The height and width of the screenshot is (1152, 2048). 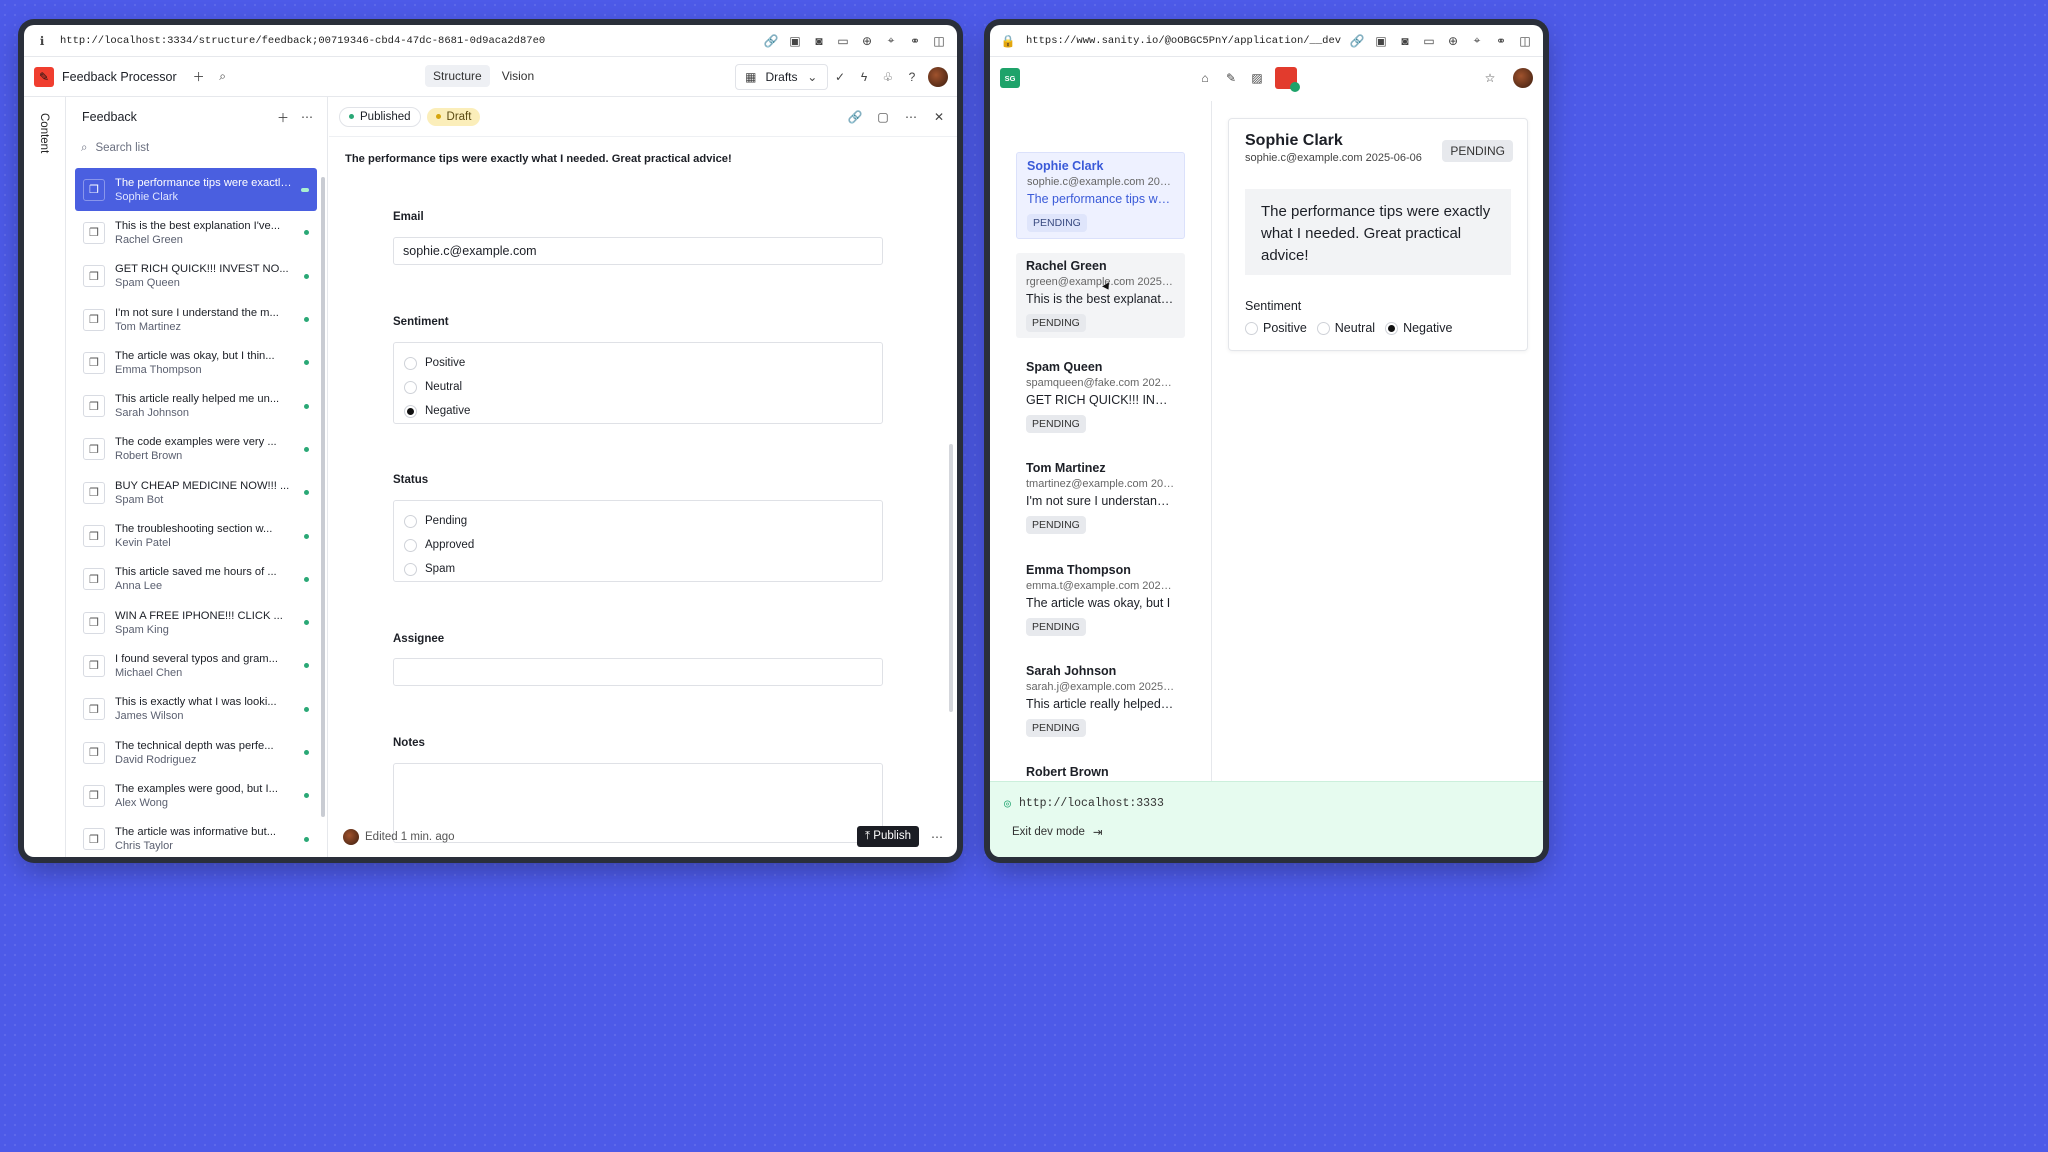 I want to click on create-icon: ＋, so click(x=199, y=77).